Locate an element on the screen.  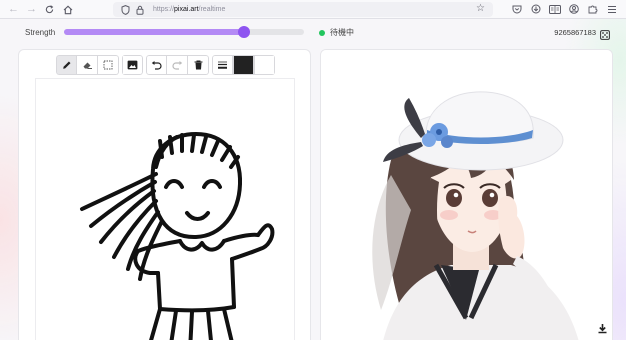
image-tool-group is located at coordinates (132, 65).